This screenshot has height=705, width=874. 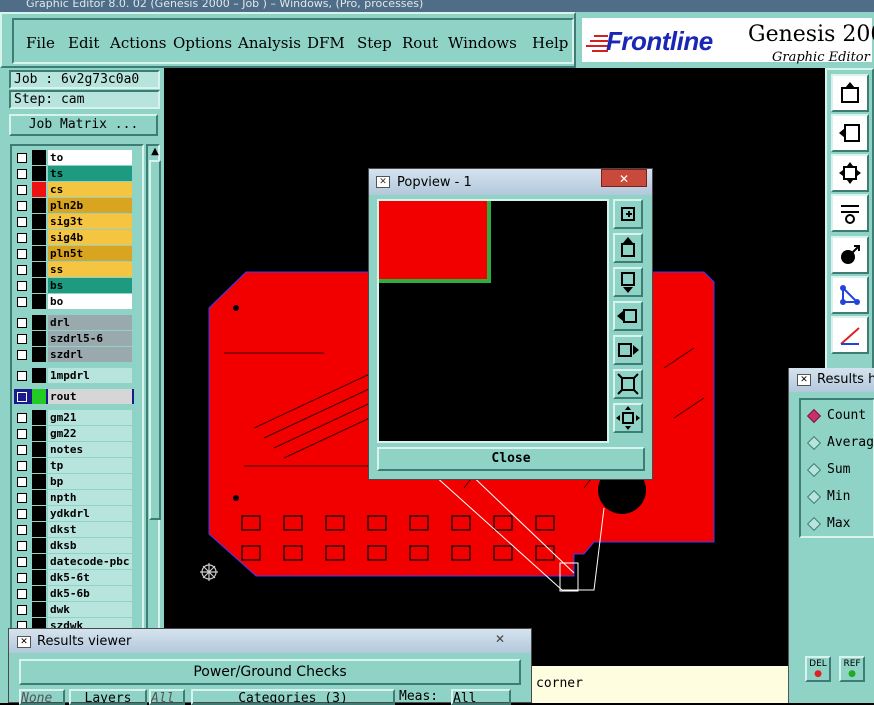 What do you see at coordinates (90, 301) in the screenshot?
I see `layer-name: bo` at bounding box center [90, 301].